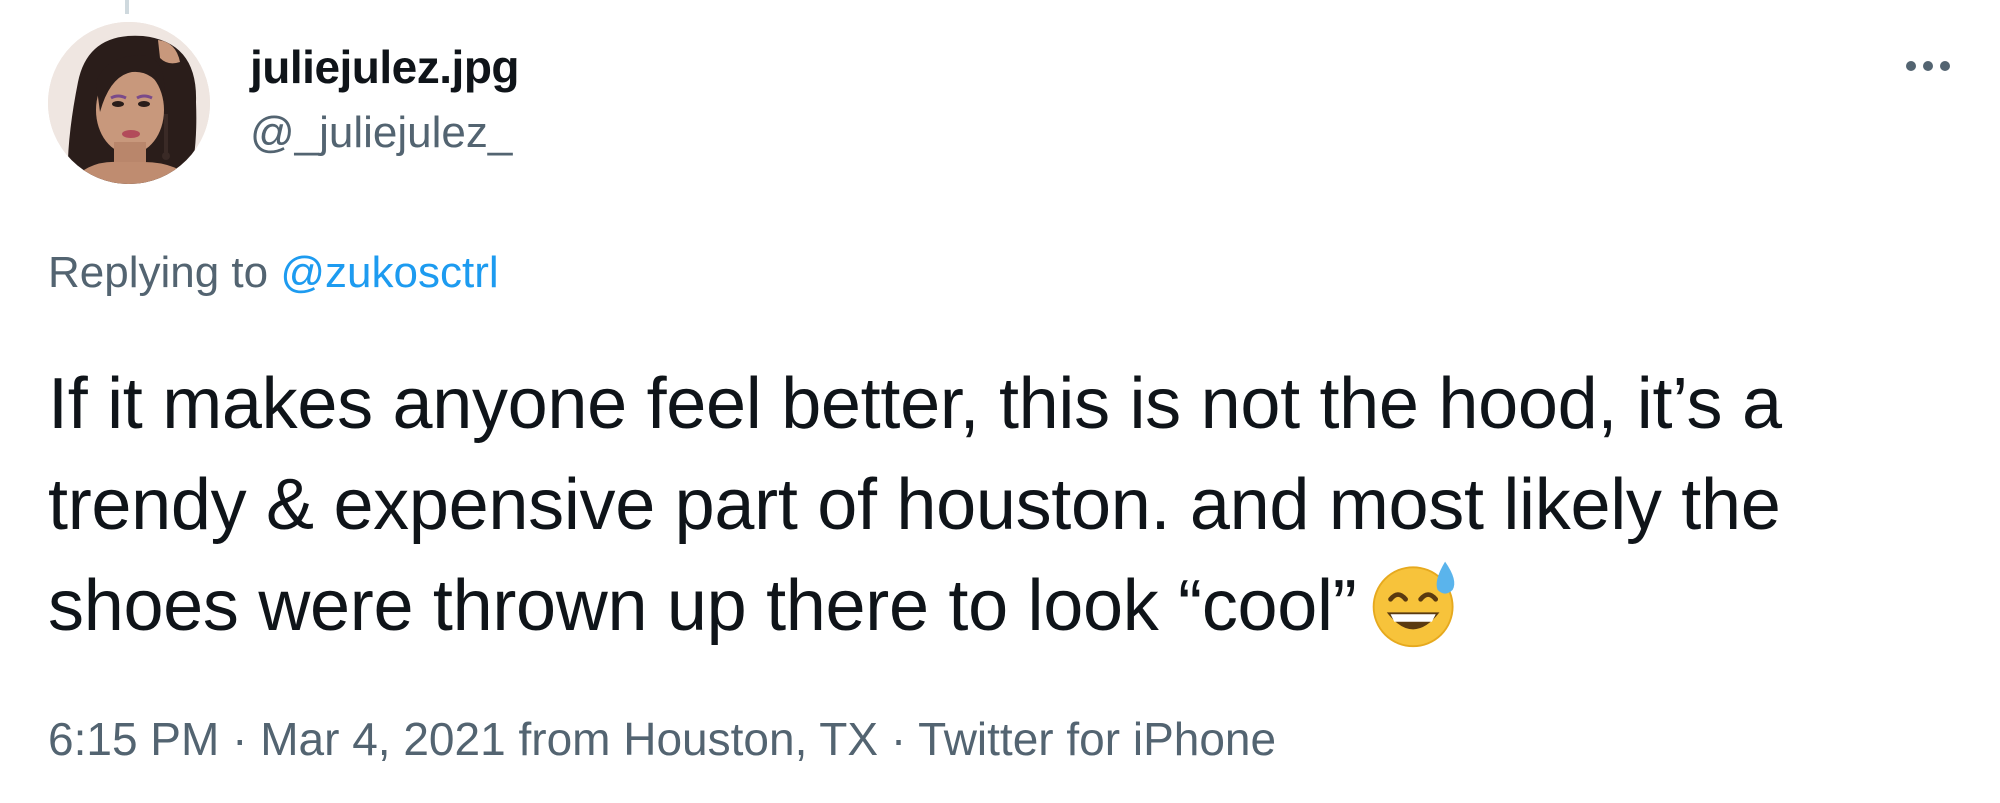 The image size is (2000, 803). I want to click on grinning-face-with-sweat-icon, so click(1414, 604).